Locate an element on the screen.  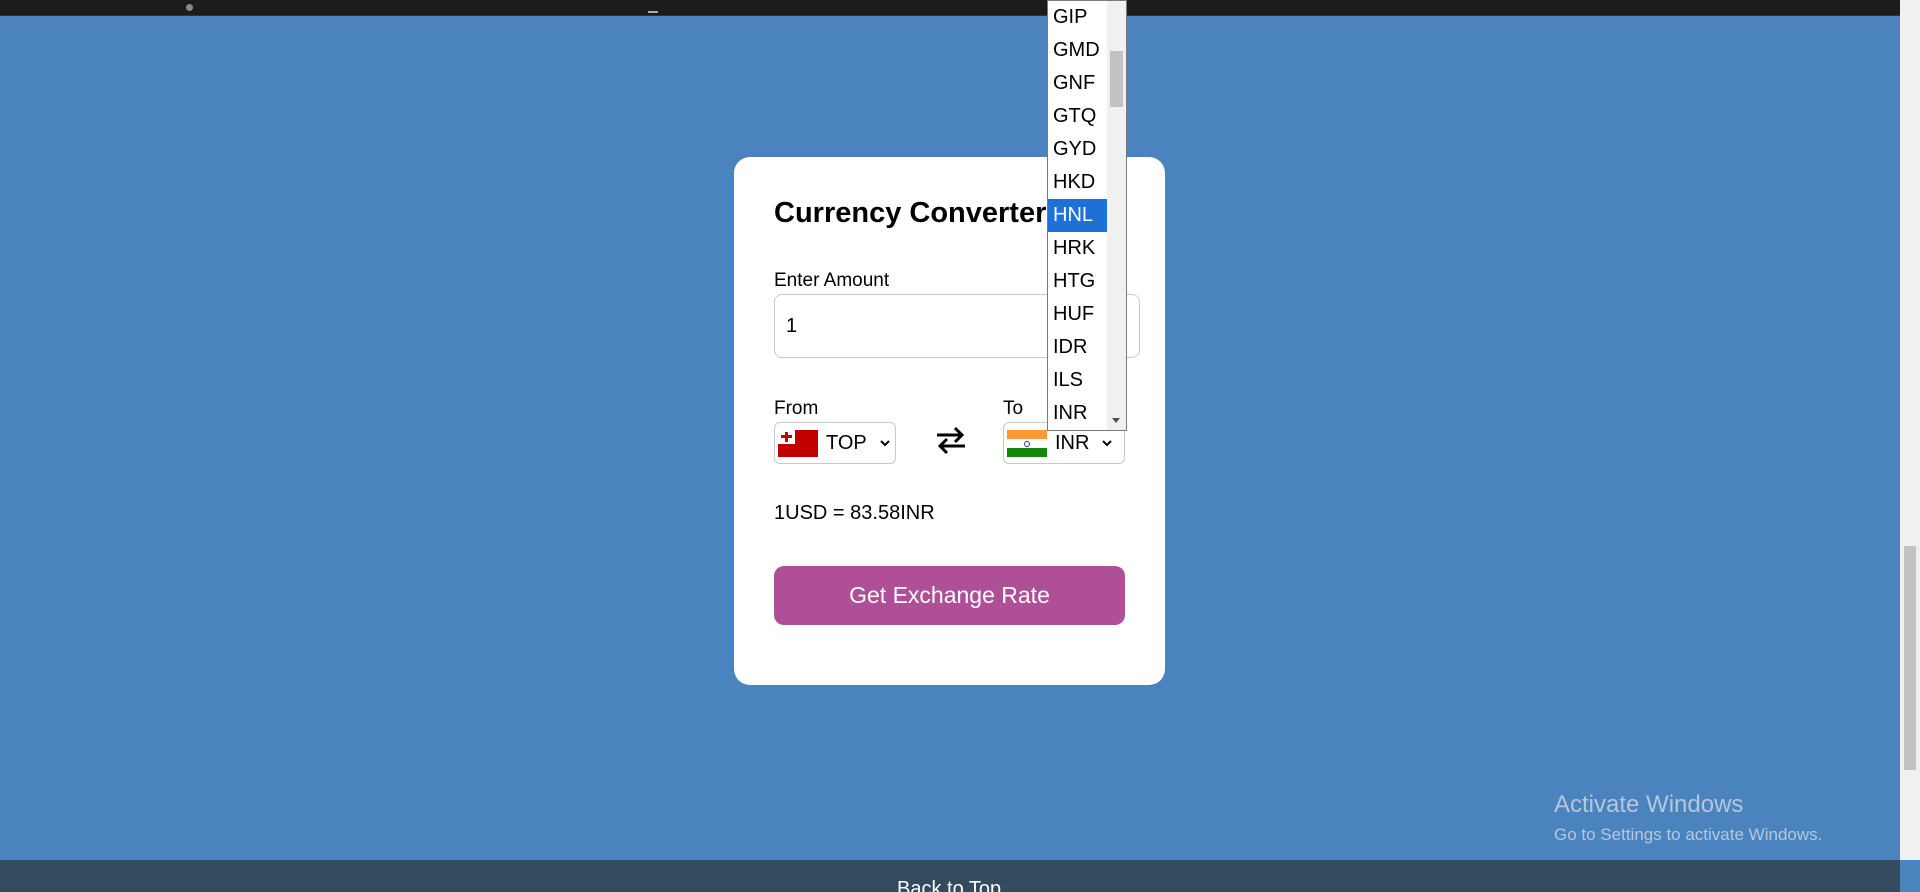
dropdown-option: IDR is located at coordinates (1077, 347).